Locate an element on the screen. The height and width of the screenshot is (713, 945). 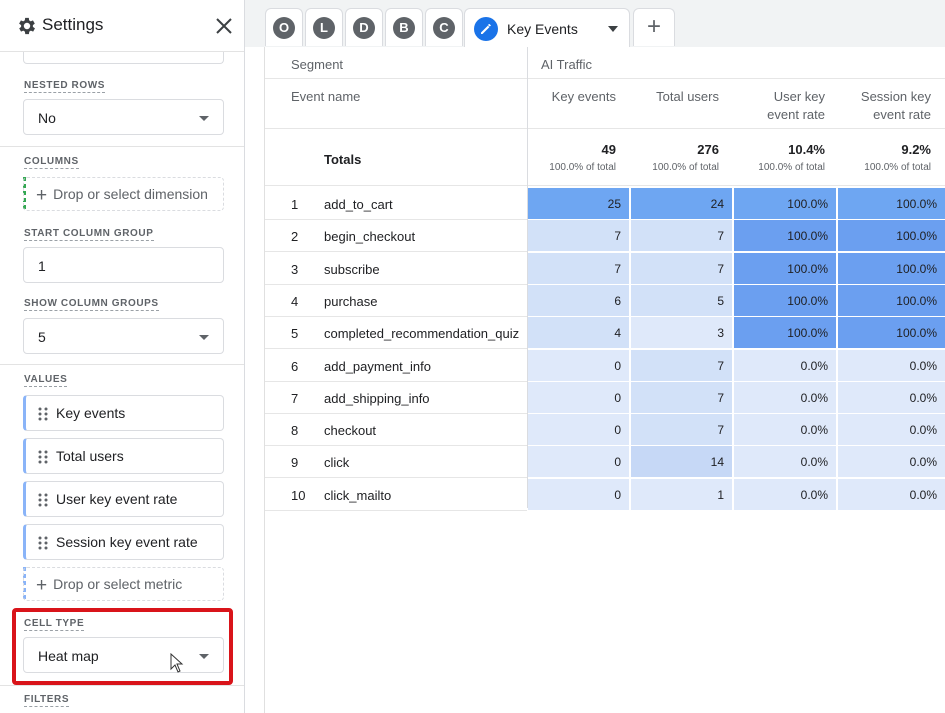
column-header-user-key-event-rate: User key event rate is located at coordinates (779, 106).